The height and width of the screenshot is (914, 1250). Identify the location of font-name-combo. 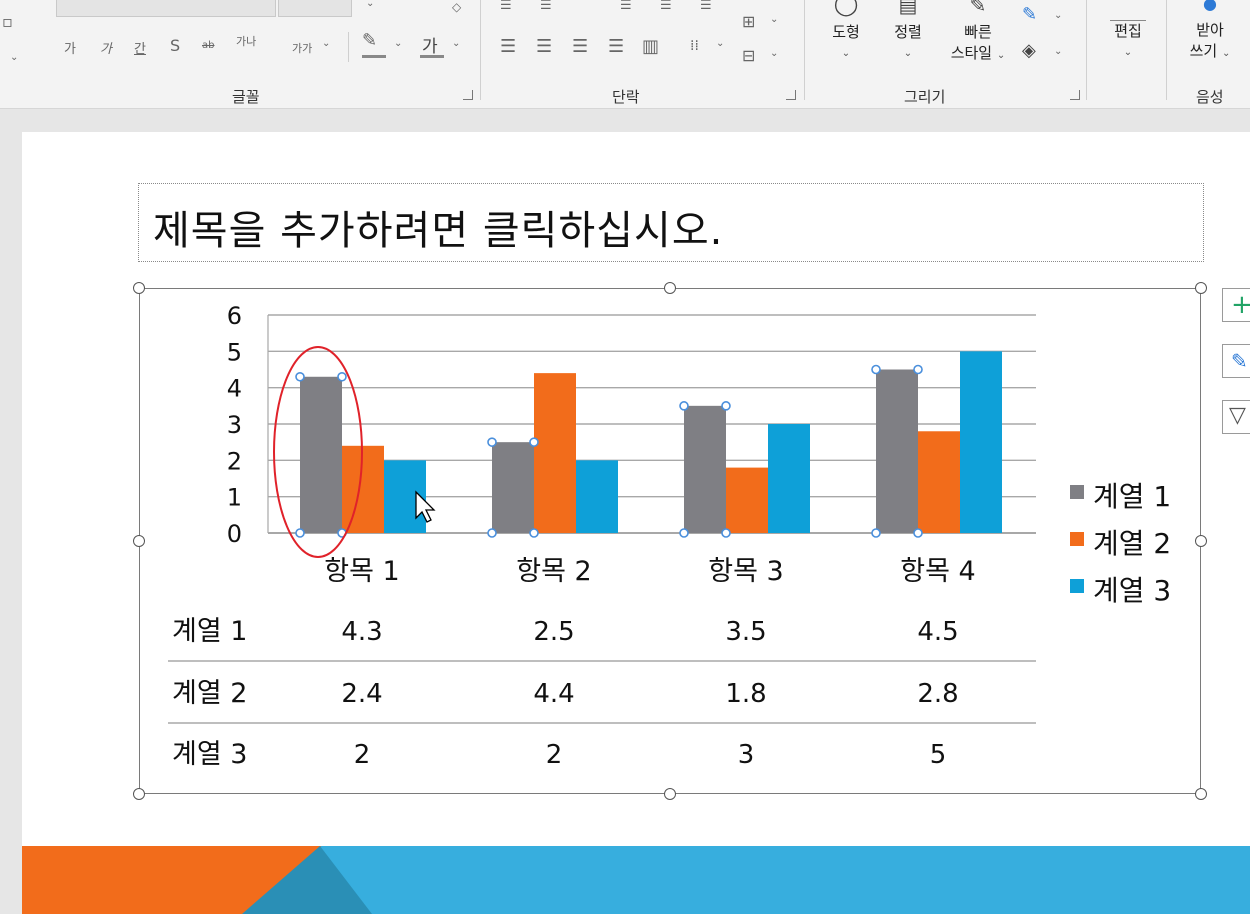
(166, 8).